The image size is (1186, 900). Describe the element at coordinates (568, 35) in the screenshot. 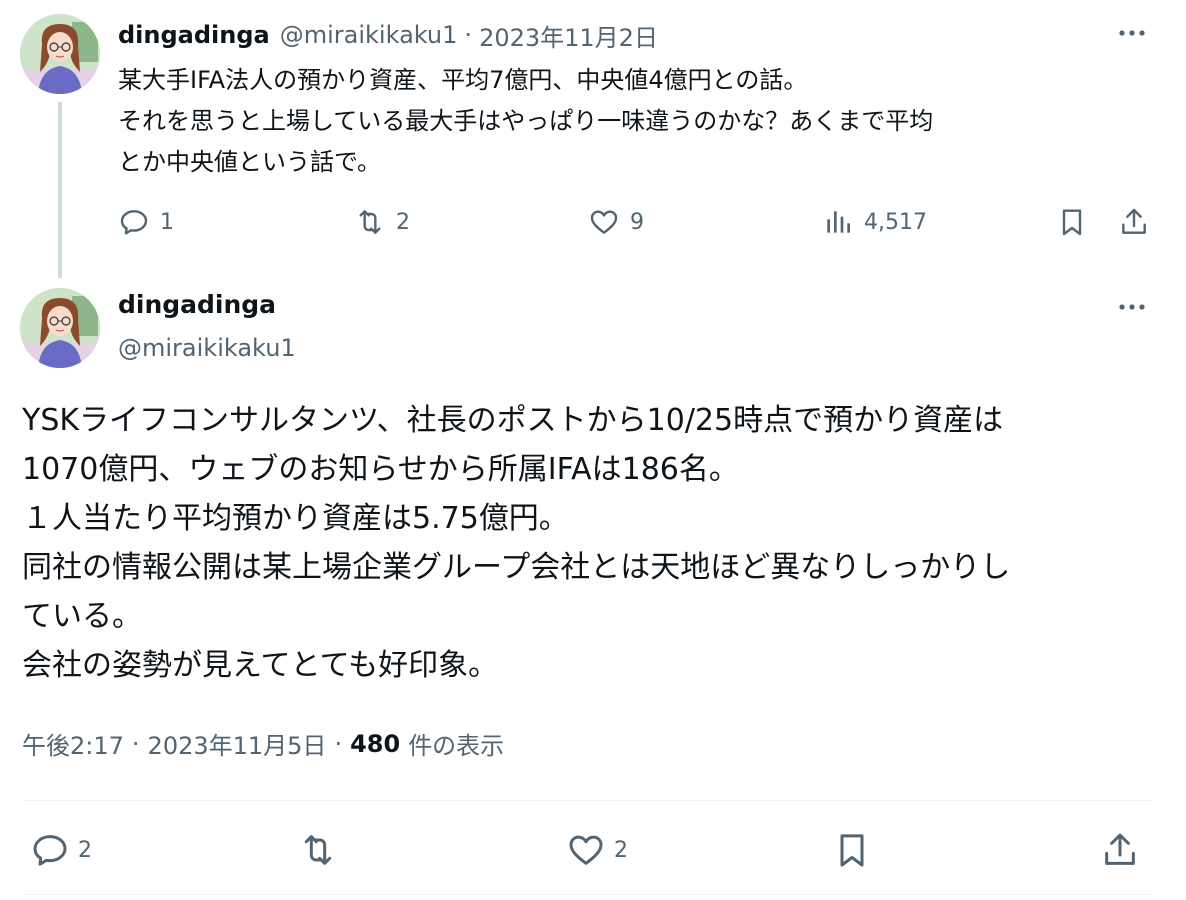

I see `tweet-date: 2023年11月2日` at that location.